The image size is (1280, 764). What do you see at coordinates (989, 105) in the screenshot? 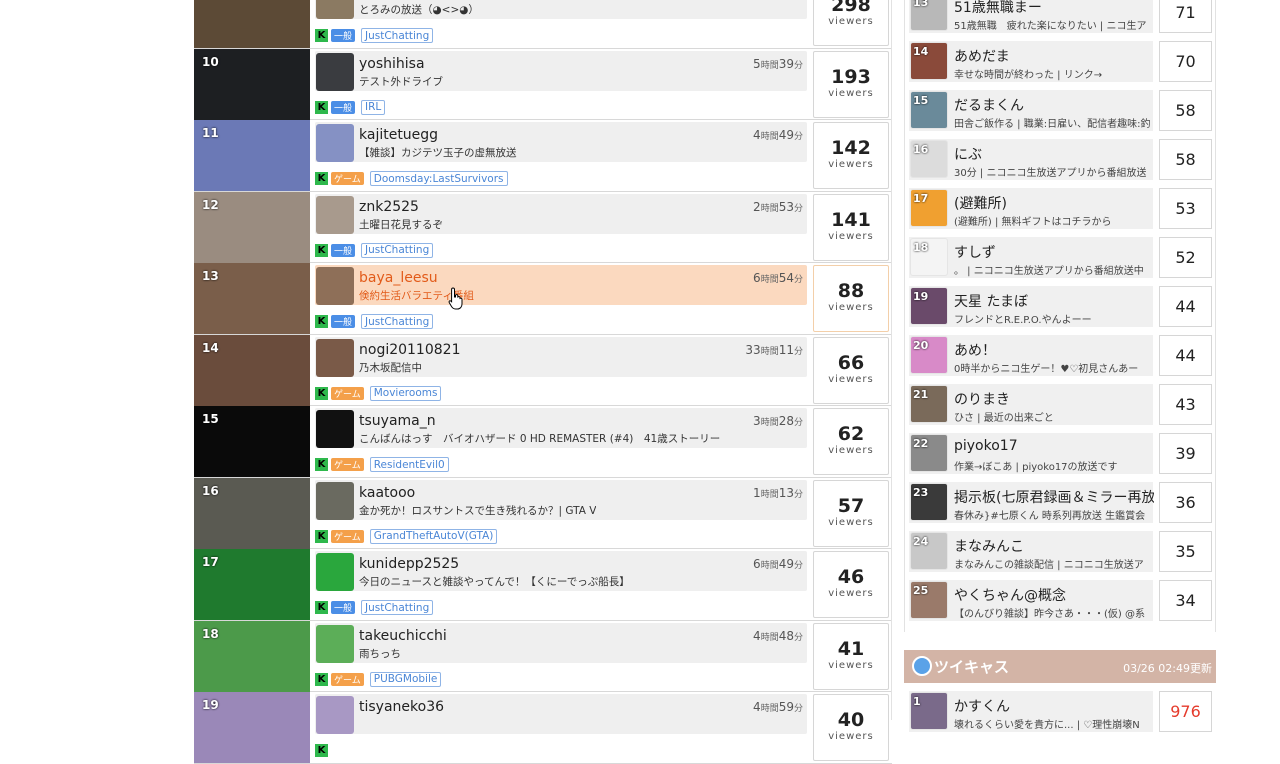
I see `streamer-name: だるまくん` at bounding box center [989, 105].